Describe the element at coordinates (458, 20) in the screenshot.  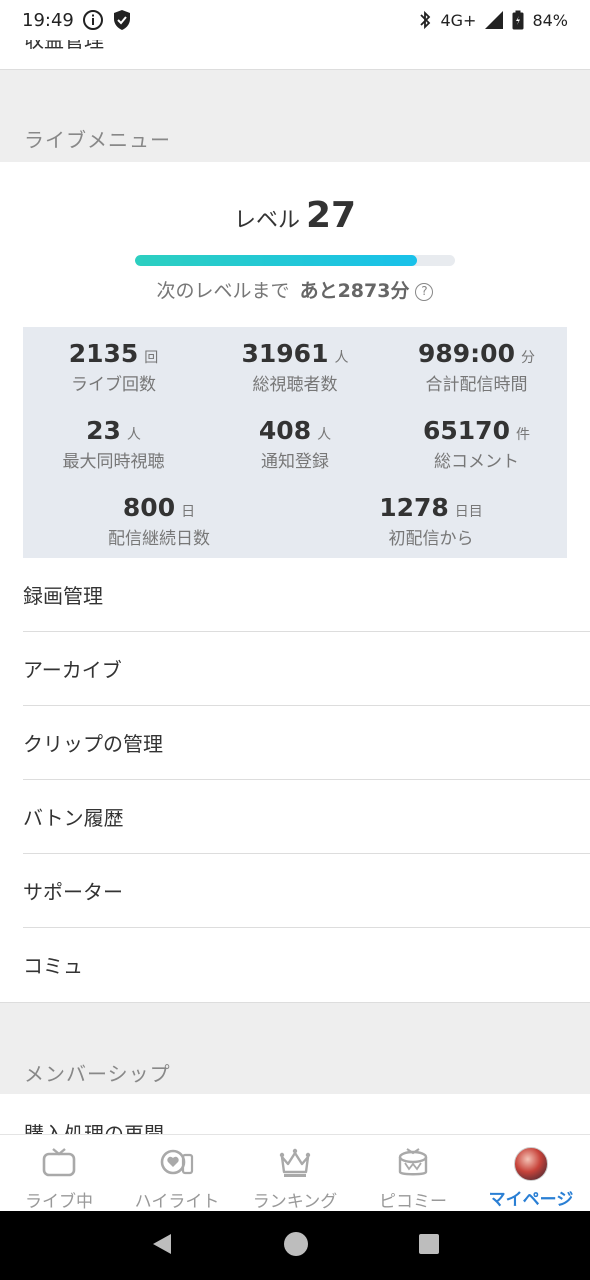
I see `network-label: 4G+` at that location.